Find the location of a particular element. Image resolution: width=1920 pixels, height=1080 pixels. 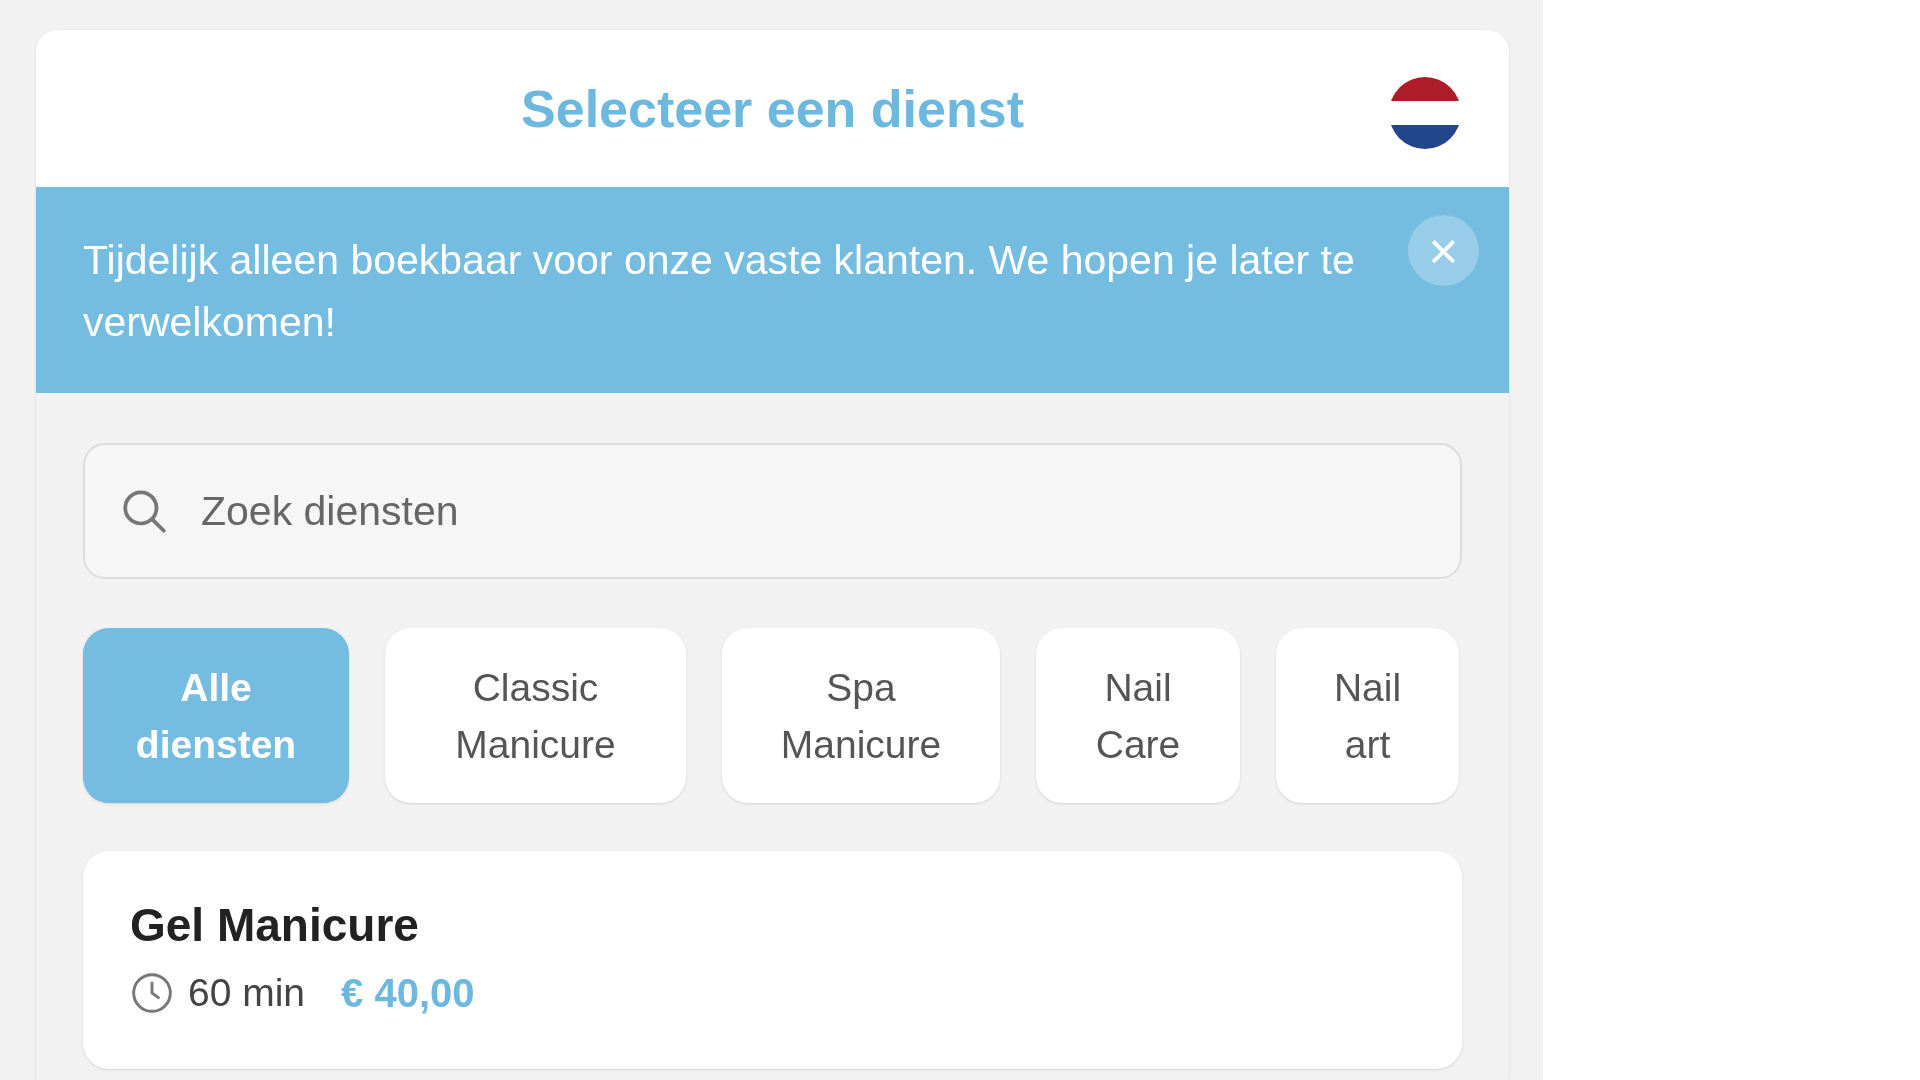

category-tab: Nail Care is located at coordinates (1138, 715).